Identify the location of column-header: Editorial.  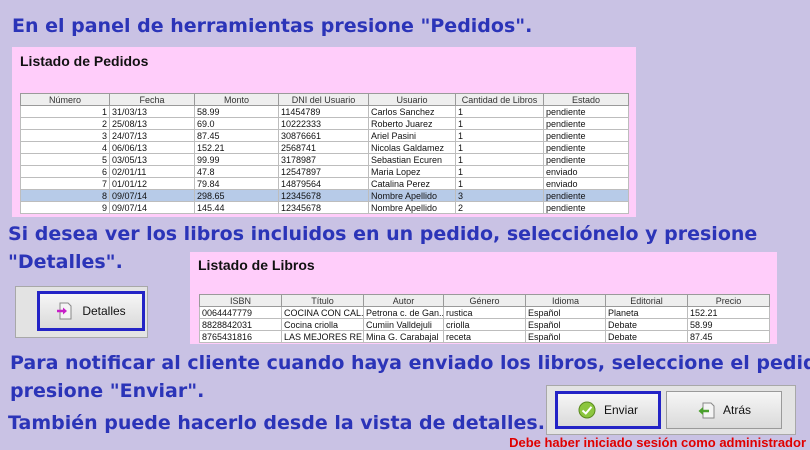
(646, 300).